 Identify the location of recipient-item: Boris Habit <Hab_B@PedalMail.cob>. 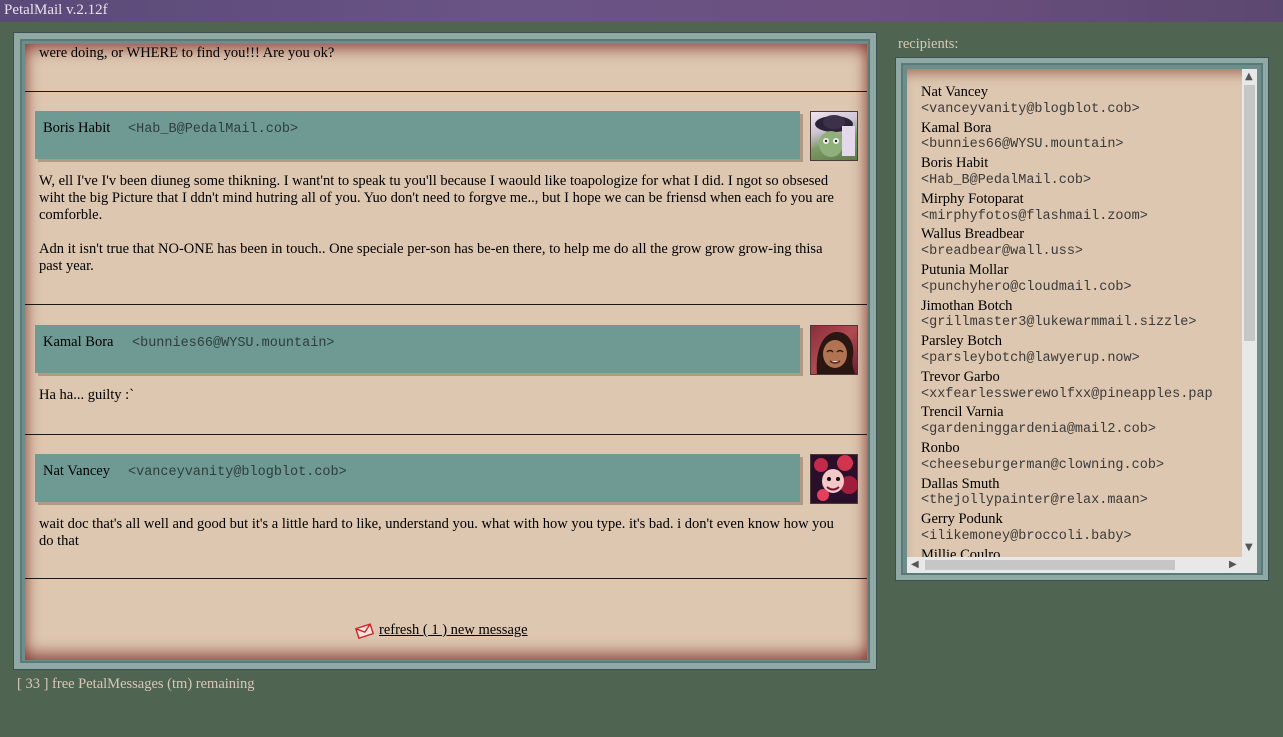
(1081, 172).